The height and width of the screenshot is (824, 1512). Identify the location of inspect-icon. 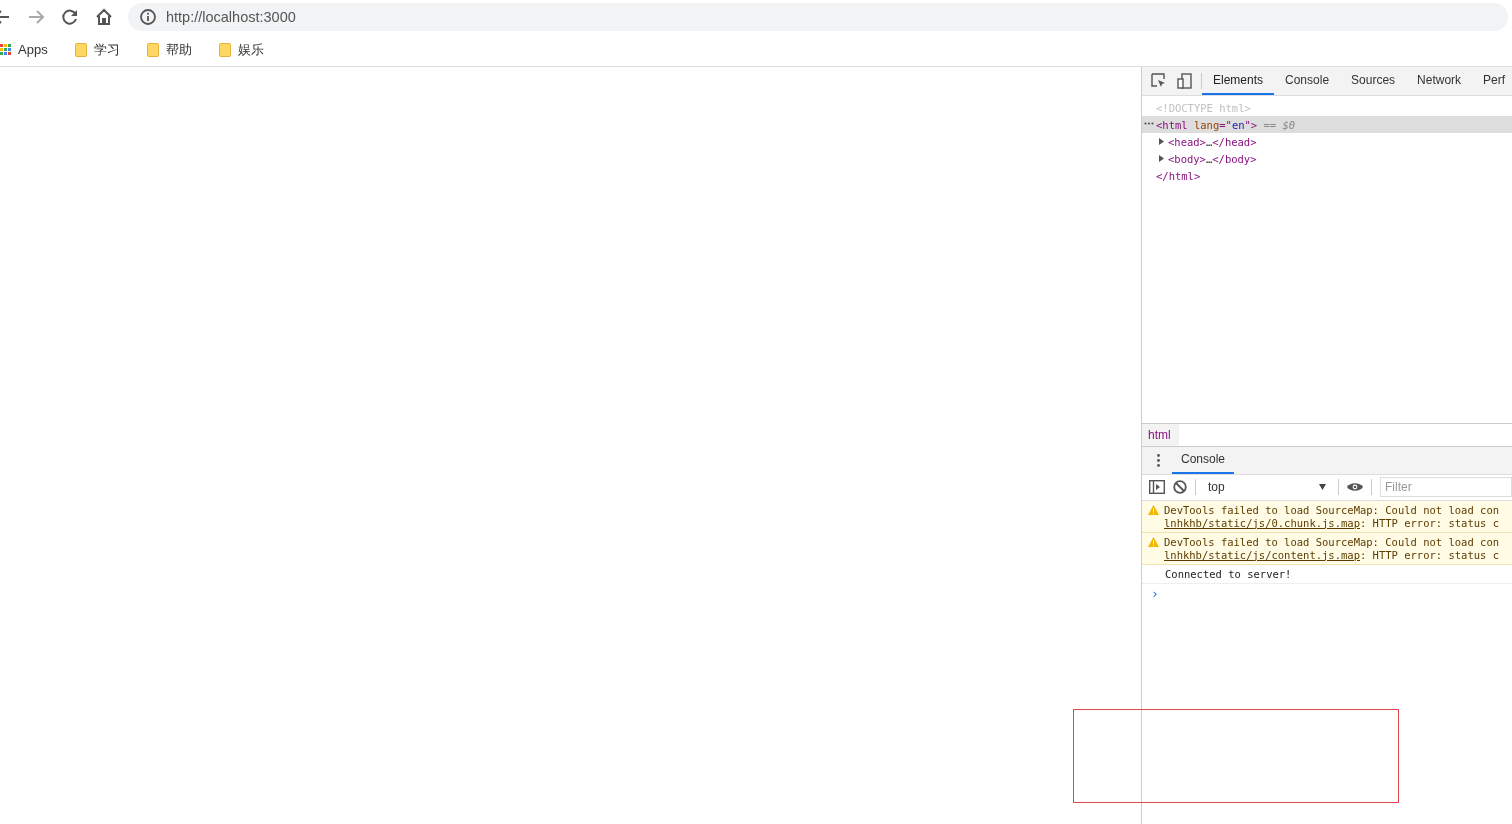
(1159, 81).